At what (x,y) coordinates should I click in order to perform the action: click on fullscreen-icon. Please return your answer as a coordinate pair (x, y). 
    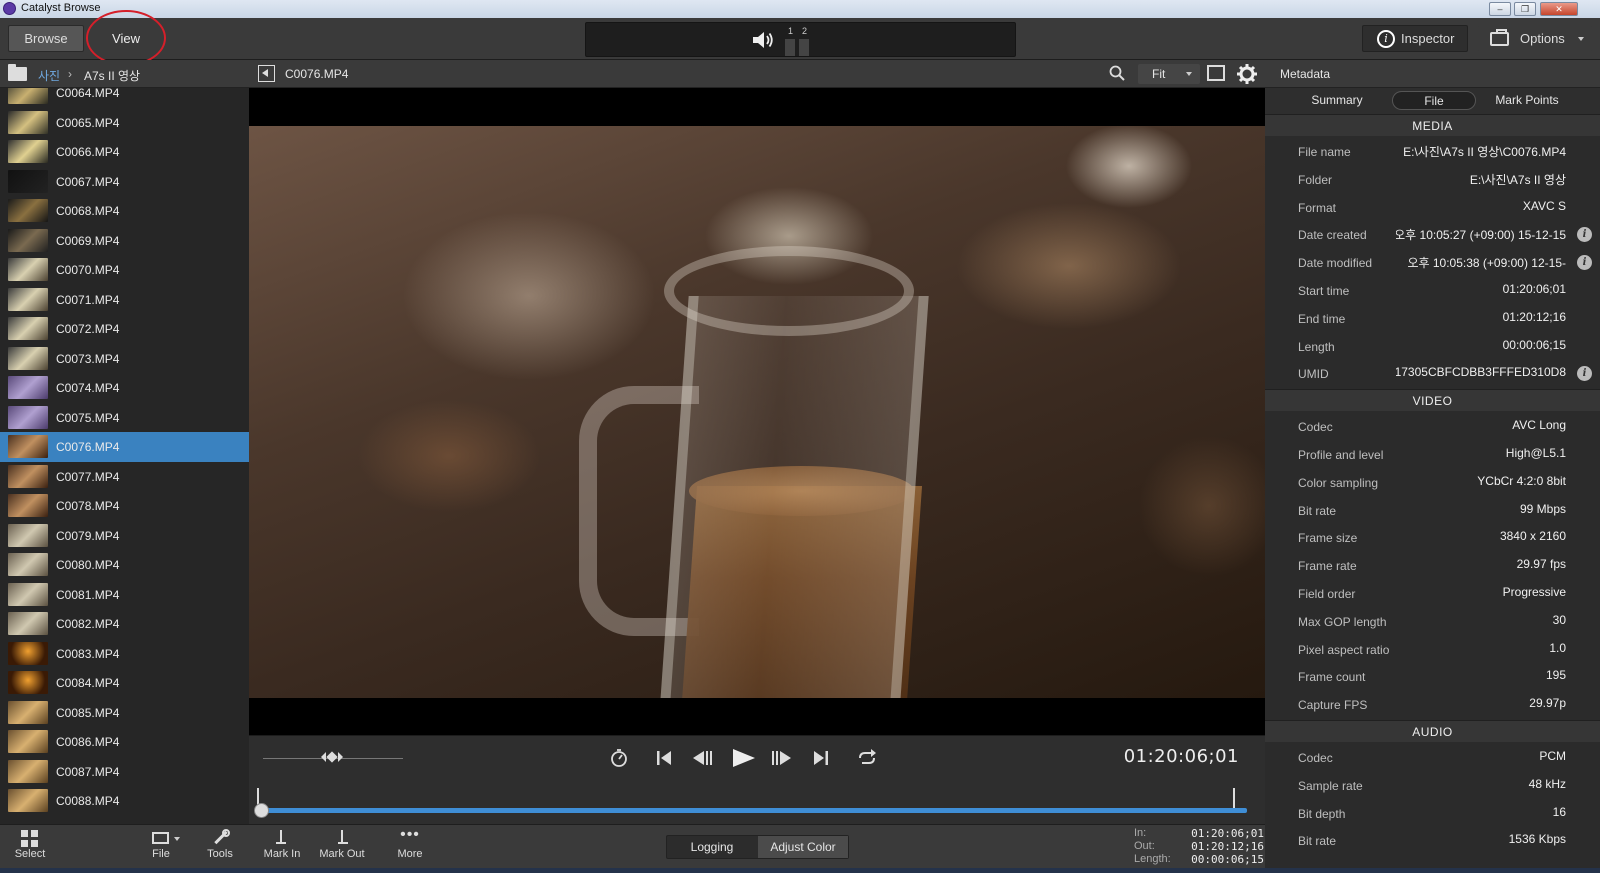
    Looking at the image, I should click on (1216, 73).